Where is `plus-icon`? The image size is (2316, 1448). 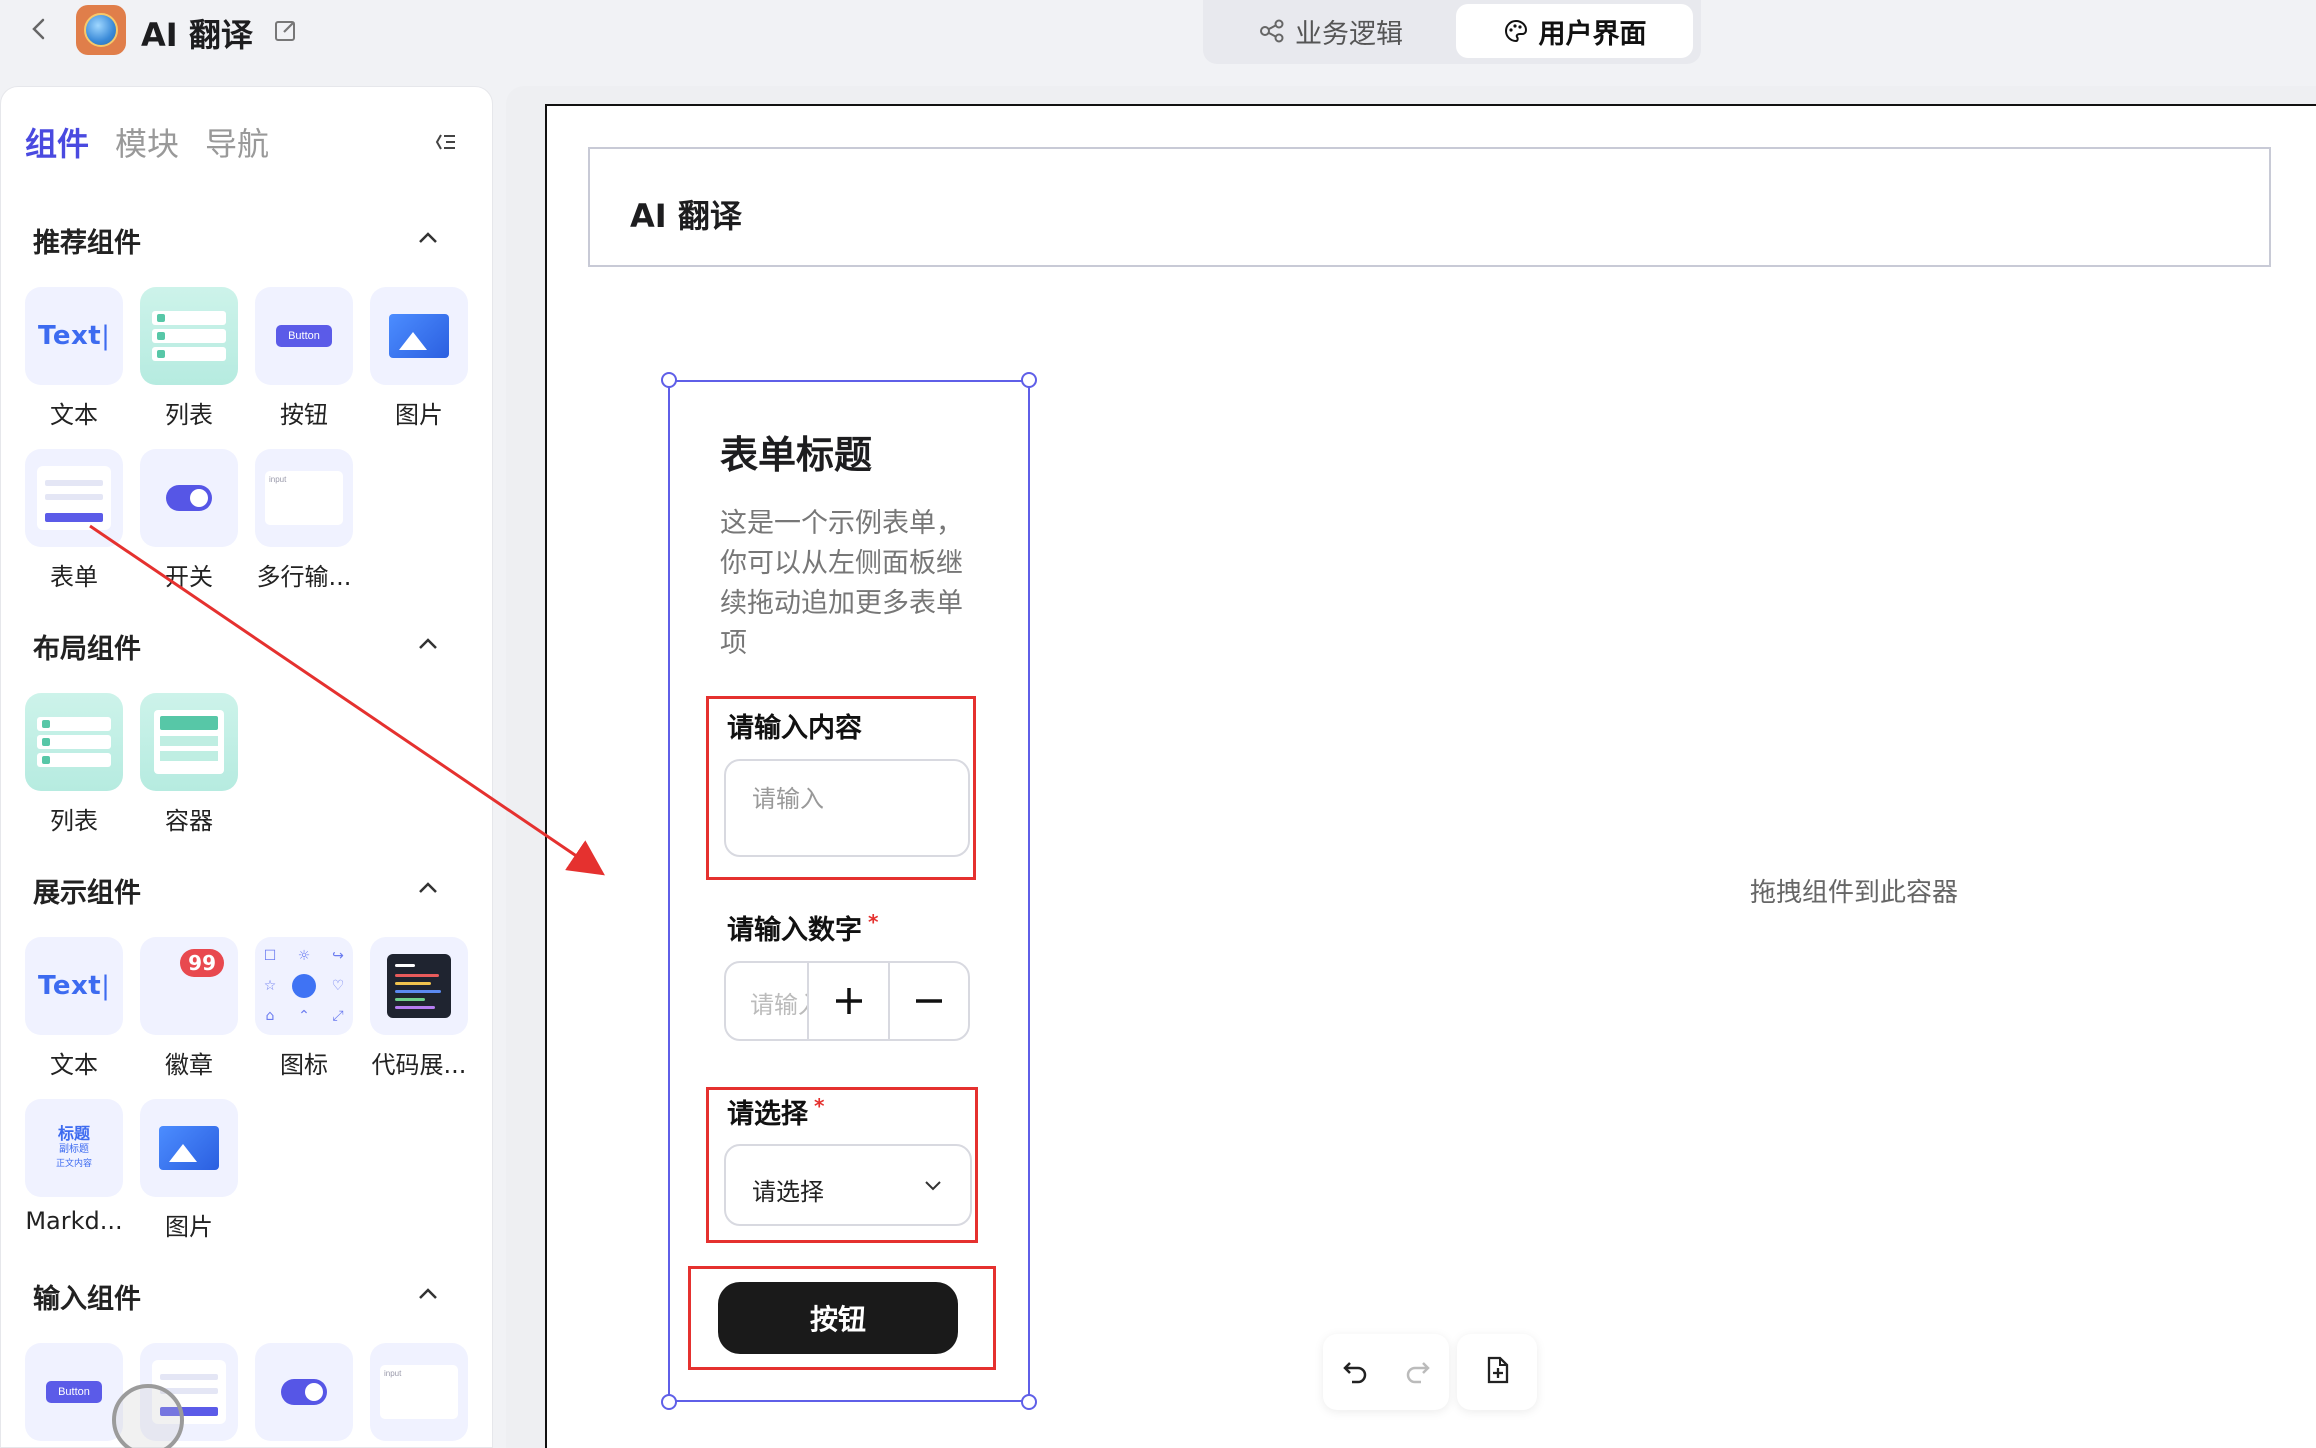
plus-icon is located at coordinates (849, 1001).